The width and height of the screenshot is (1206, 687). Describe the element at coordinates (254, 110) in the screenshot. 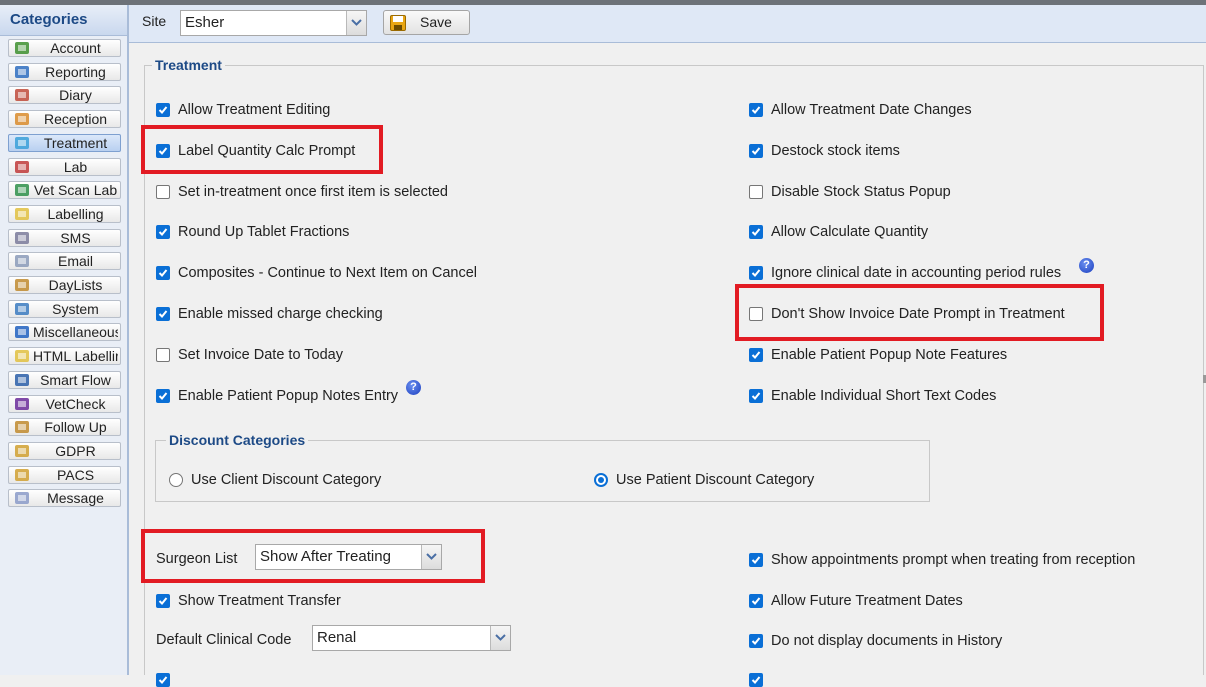

I see `checkbox-label: Allow Treatment Editing` at that location.